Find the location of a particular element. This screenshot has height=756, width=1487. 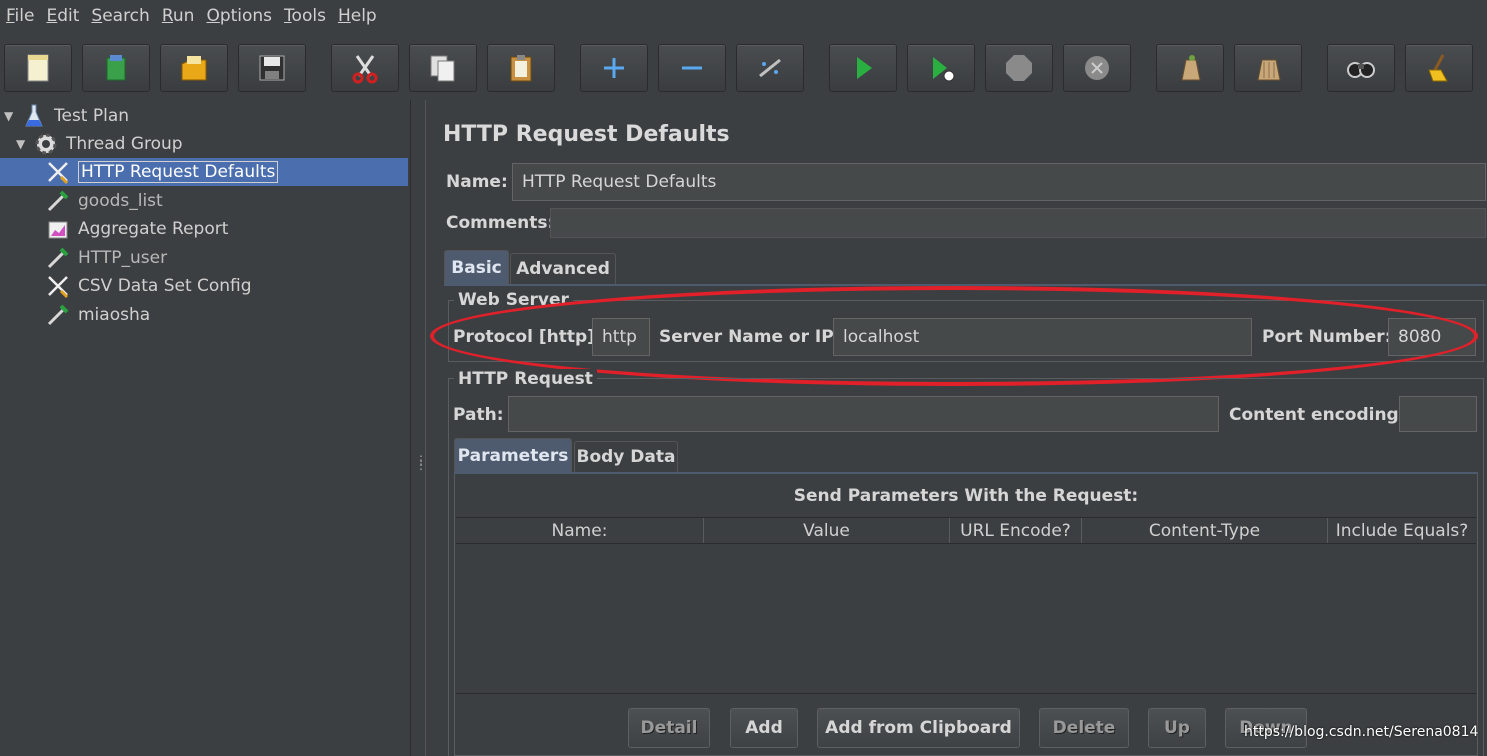

protocol-label: Protocol [http]: is located at coordinates (527, 337).